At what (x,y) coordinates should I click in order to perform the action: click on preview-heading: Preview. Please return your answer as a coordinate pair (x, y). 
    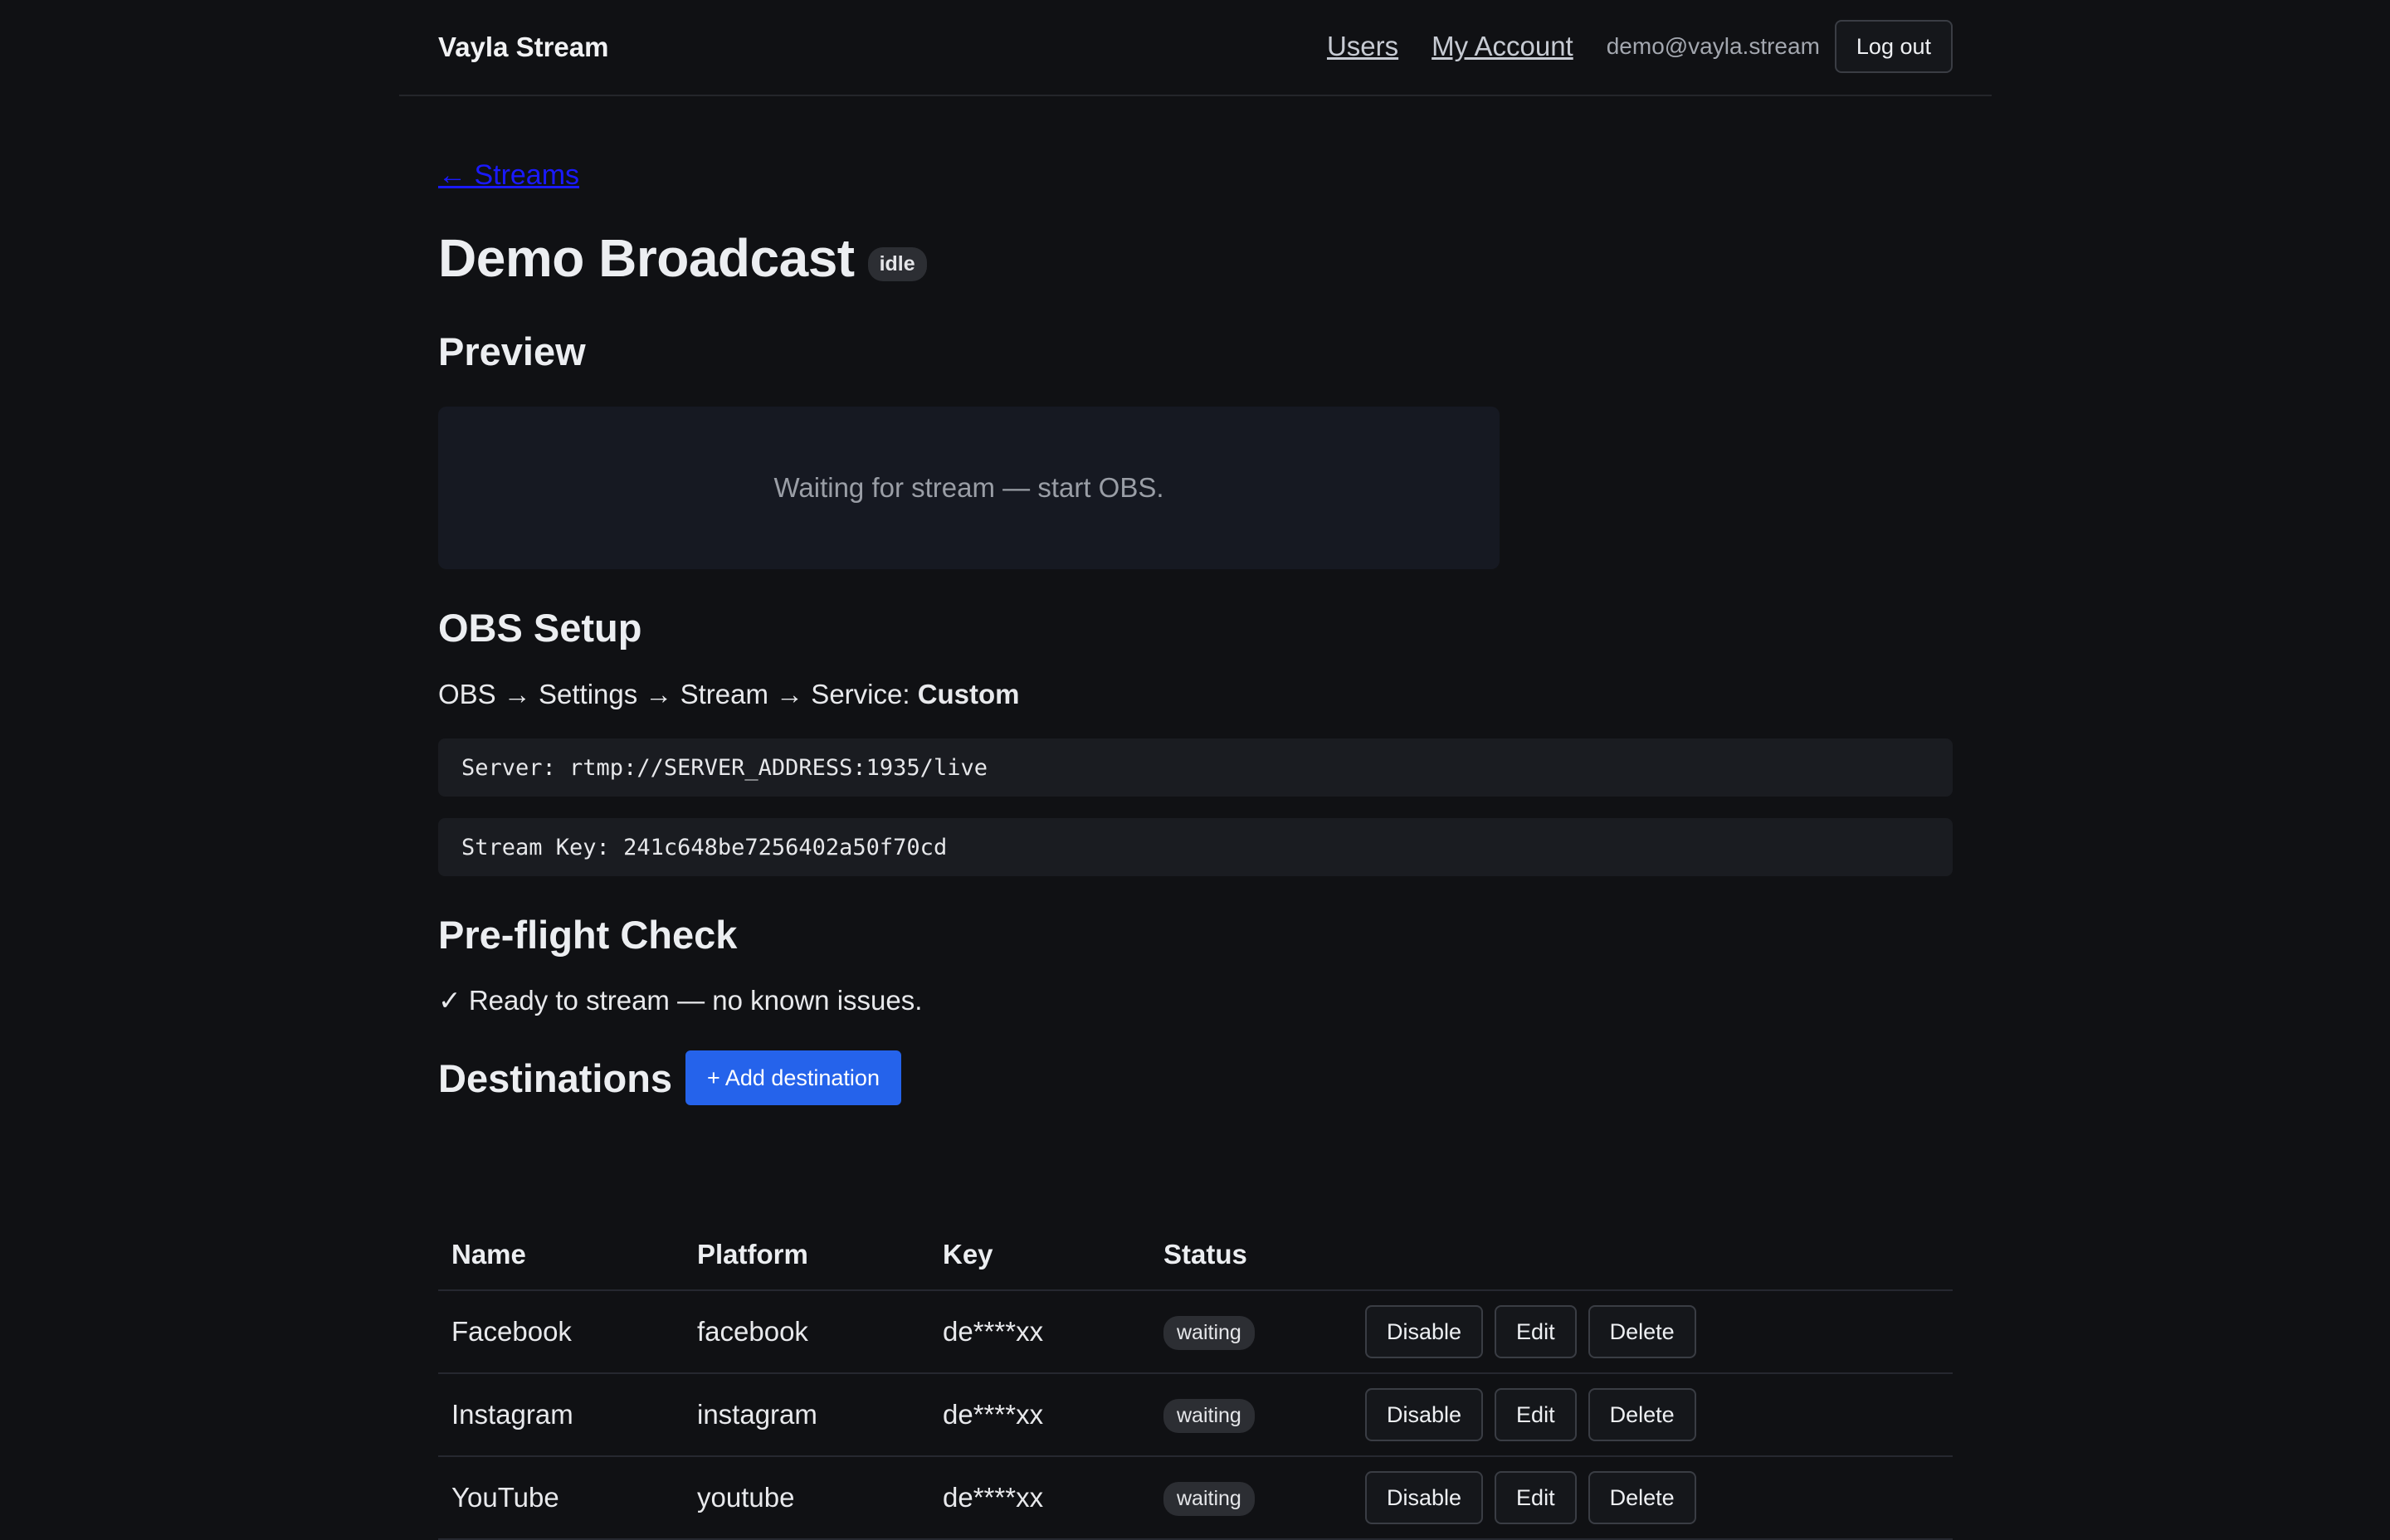
    Looking at the image, I should click on (512, 351).